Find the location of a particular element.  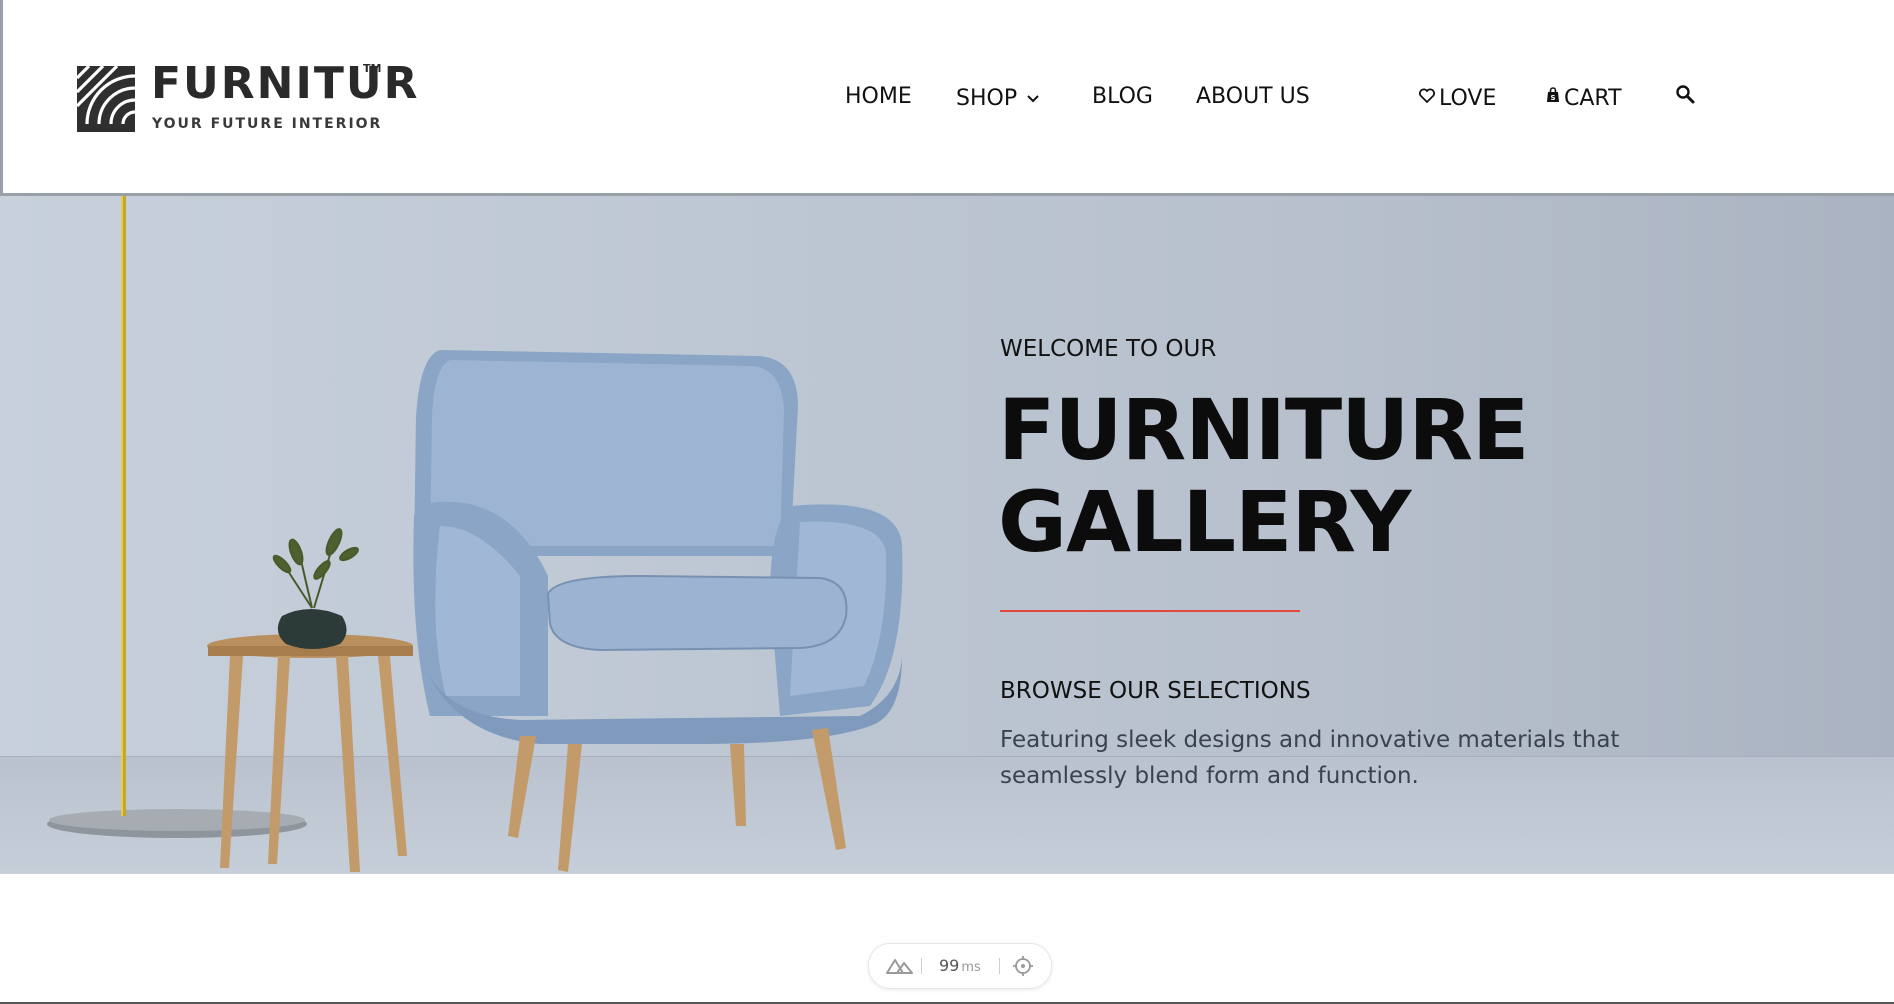

cart-label: CART is located at coordinates (1593, 98).